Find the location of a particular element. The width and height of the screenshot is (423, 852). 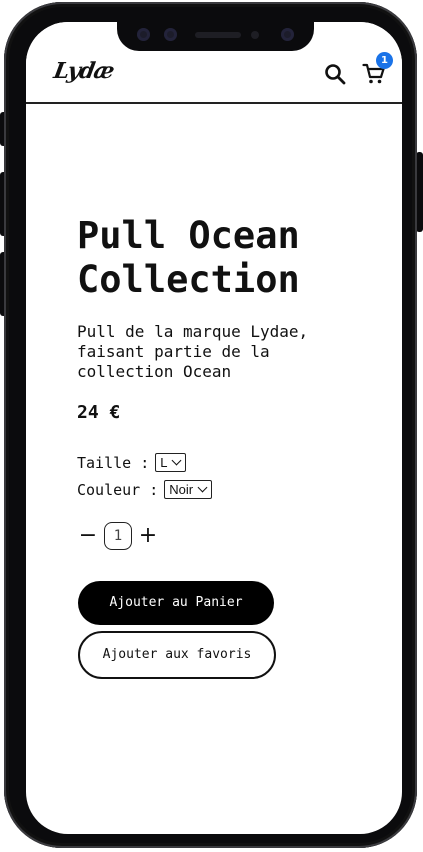

color-label: Couleur : is located at coordinates (118, 489).